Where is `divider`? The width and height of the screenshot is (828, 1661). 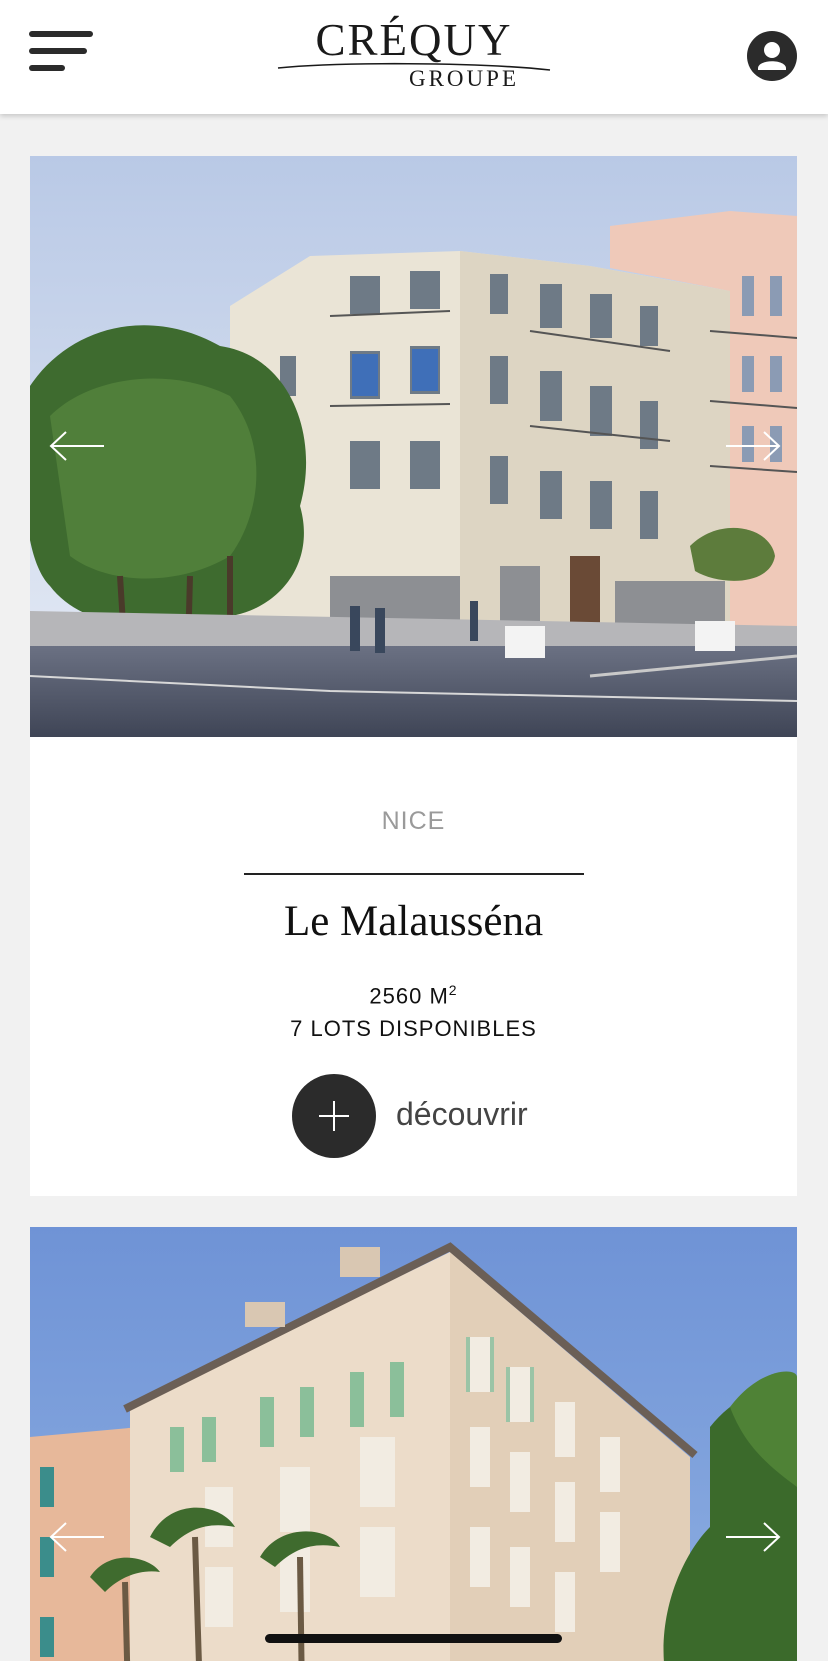
divider is located at coordinates (414, 874).